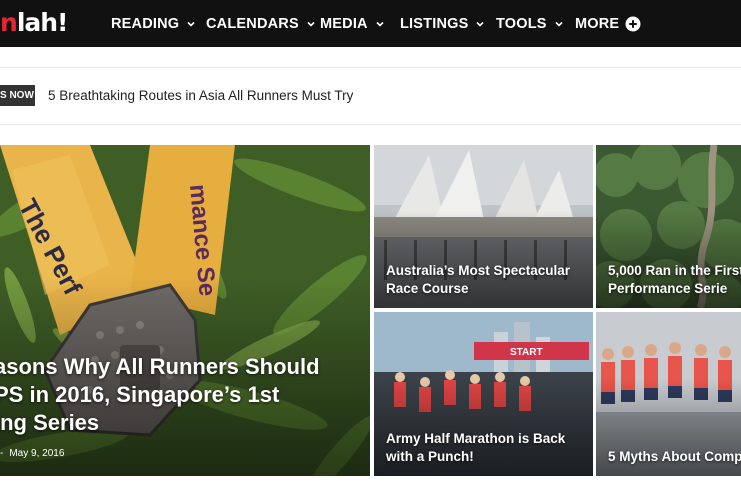  I want to click on post-meta: - May 9, 2016, so click(32, 453).